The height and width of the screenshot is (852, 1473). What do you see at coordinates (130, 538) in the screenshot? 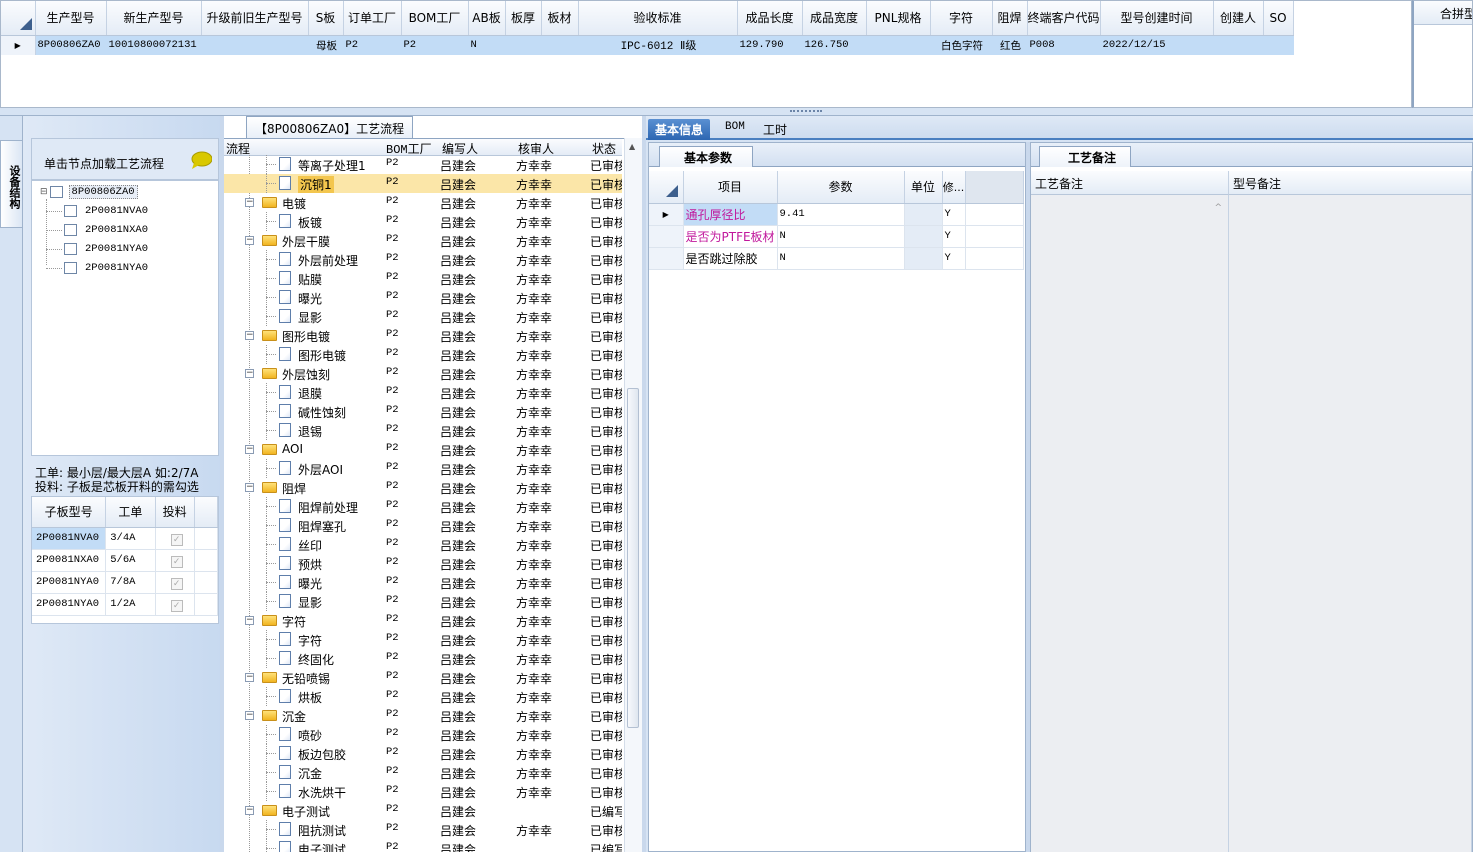
I see `subboard-order: 3/4A` at bounding box center [130, 538].